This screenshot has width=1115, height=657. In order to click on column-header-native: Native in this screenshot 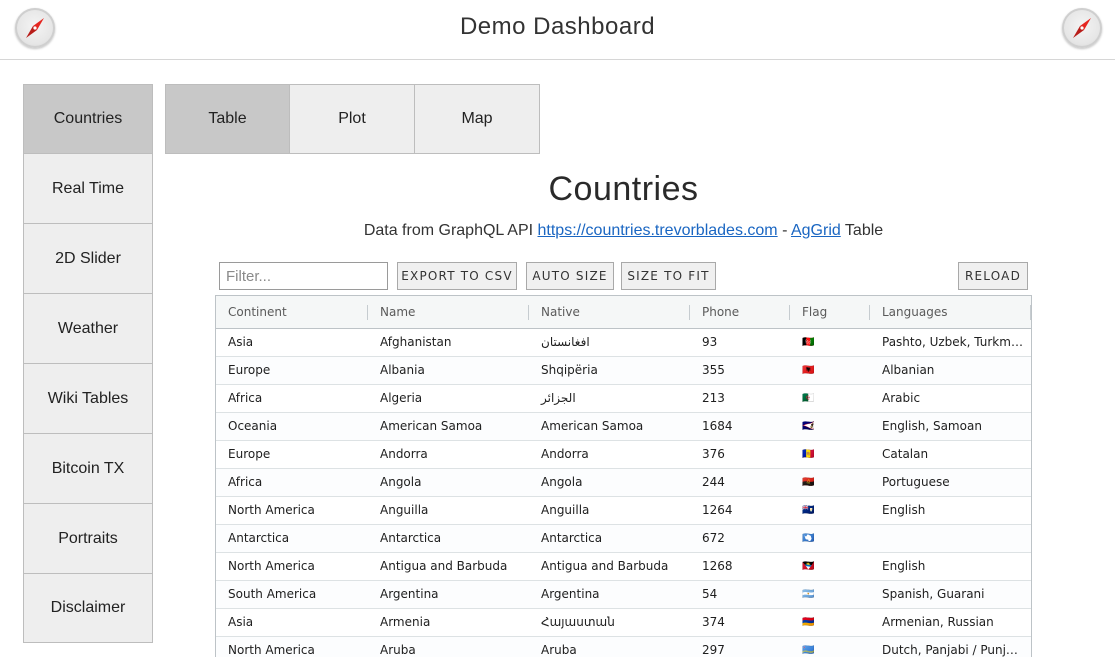, I will do `click(609, 312)`.